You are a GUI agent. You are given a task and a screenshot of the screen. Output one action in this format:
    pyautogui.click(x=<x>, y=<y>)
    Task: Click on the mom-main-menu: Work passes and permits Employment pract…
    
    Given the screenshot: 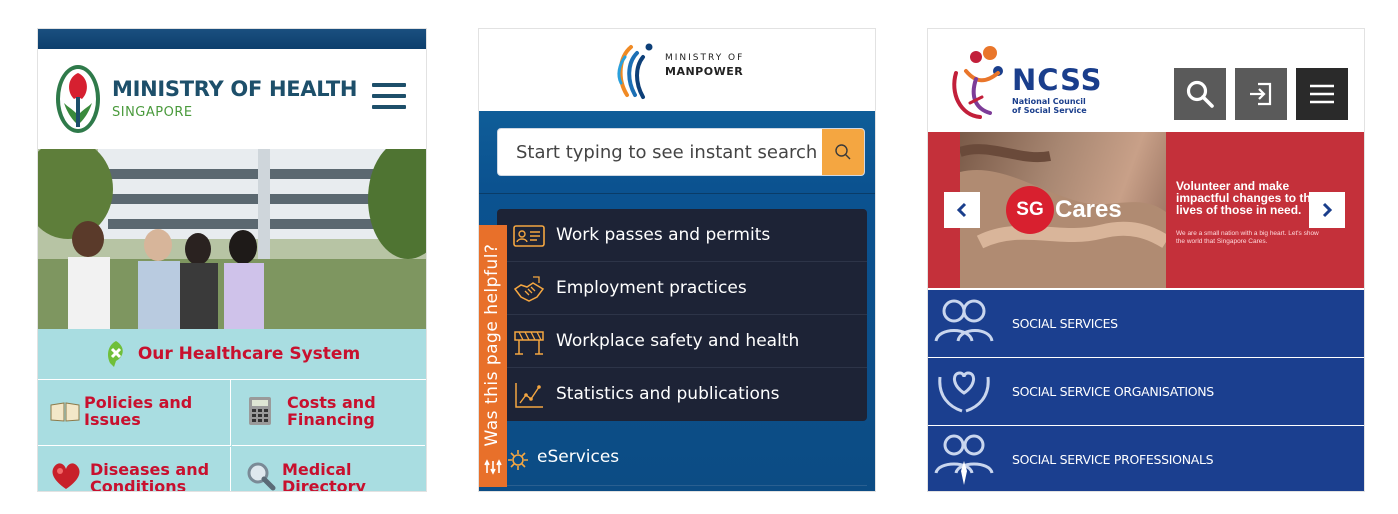 What is the action you would take?
    pyautogui.click(x=682, y=315)
    